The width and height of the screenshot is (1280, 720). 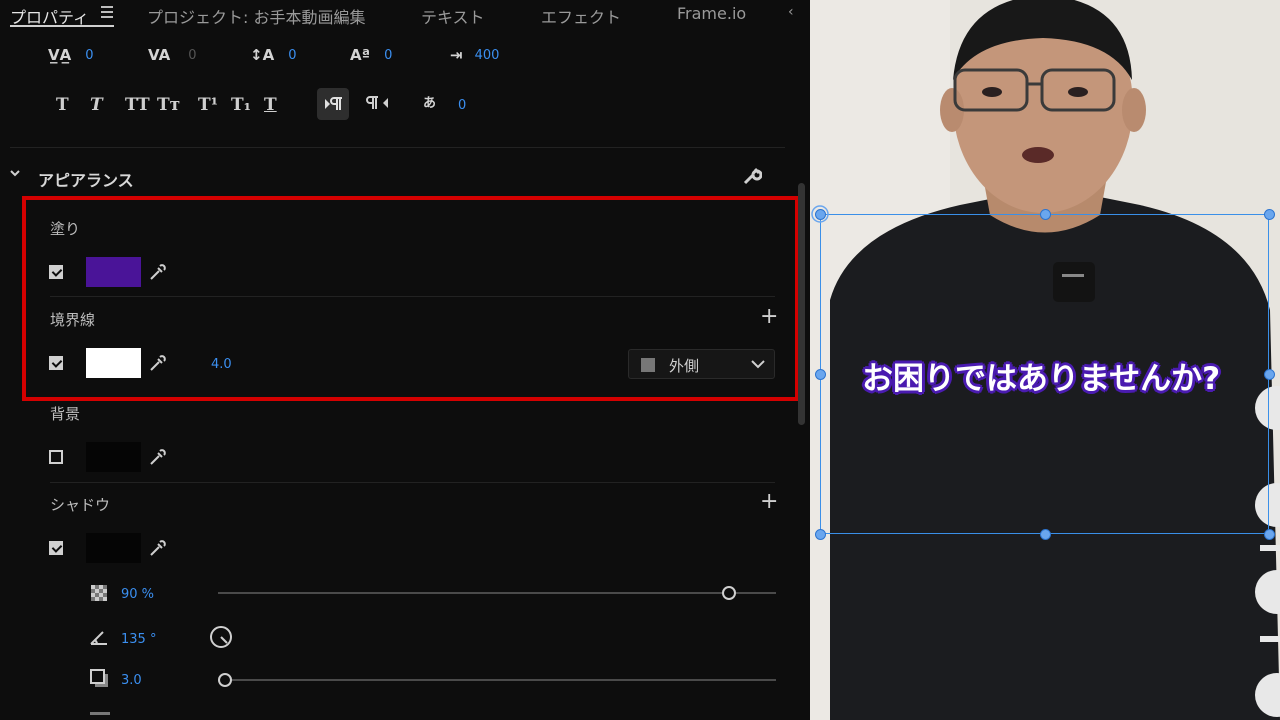 I want to click on leading-control: ↕A 0, so click(x=273, y=55).